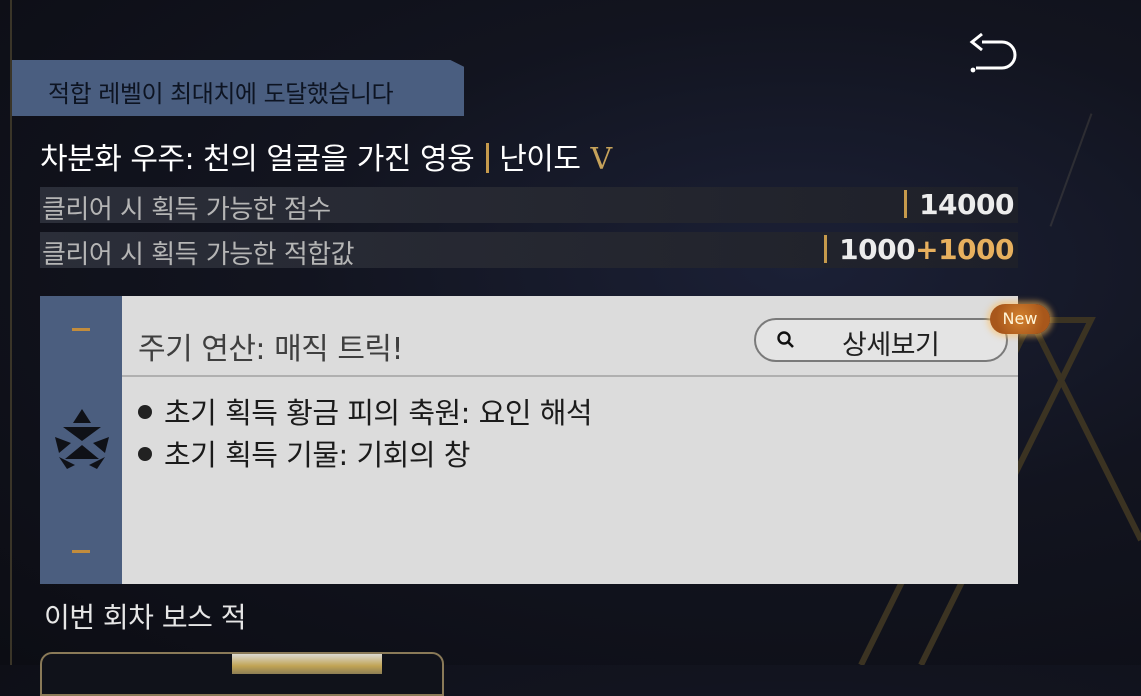 This screenshot has width=1141, height=696. Describe the element at coordinates (81, 551) in the screenshot. I see `sidebar-dash-bottom` at that location.